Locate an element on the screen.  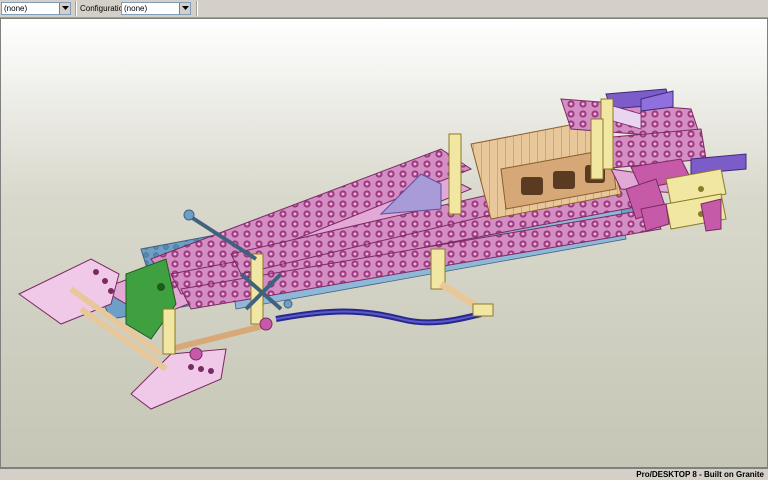
selector-dropdown: (none) is located at coordinates (36, 8).